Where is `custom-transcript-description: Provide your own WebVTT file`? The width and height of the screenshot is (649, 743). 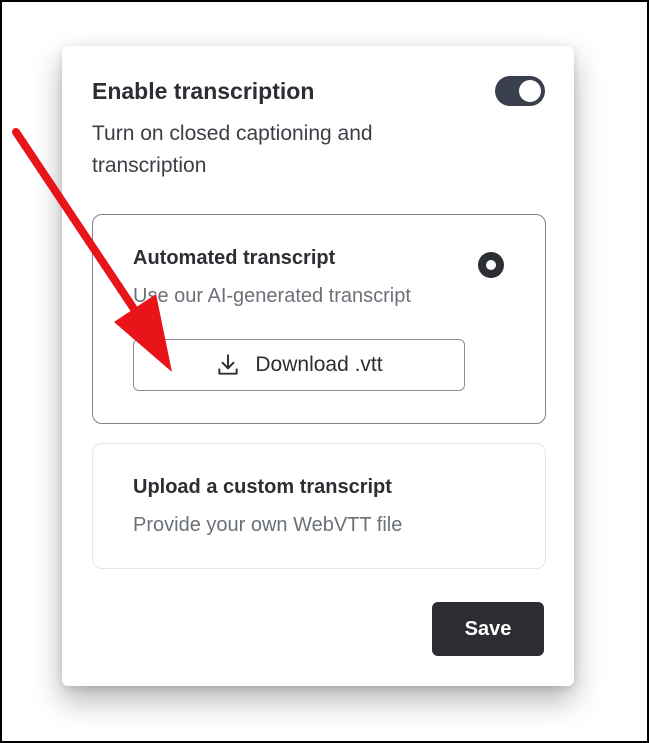 custom-transcript-description: Provide your own WebVTT file is located at coordinates (268, 525).